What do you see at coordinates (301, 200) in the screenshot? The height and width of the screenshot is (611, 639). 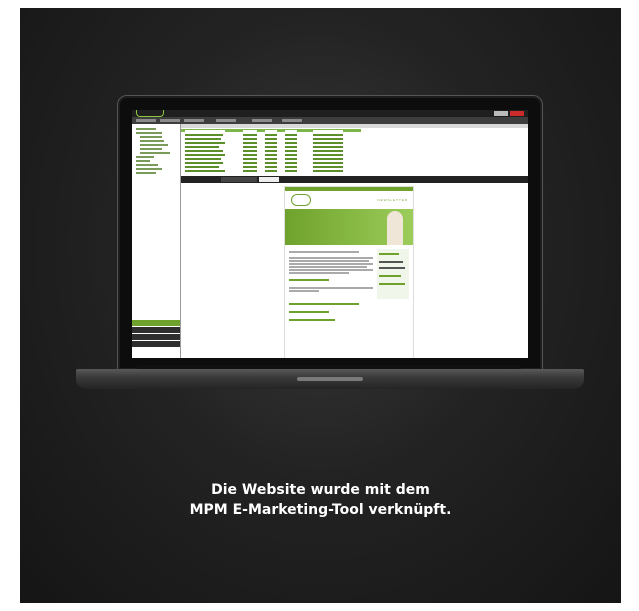 I see `newsletter-logo` at bounding box center [301, 200].